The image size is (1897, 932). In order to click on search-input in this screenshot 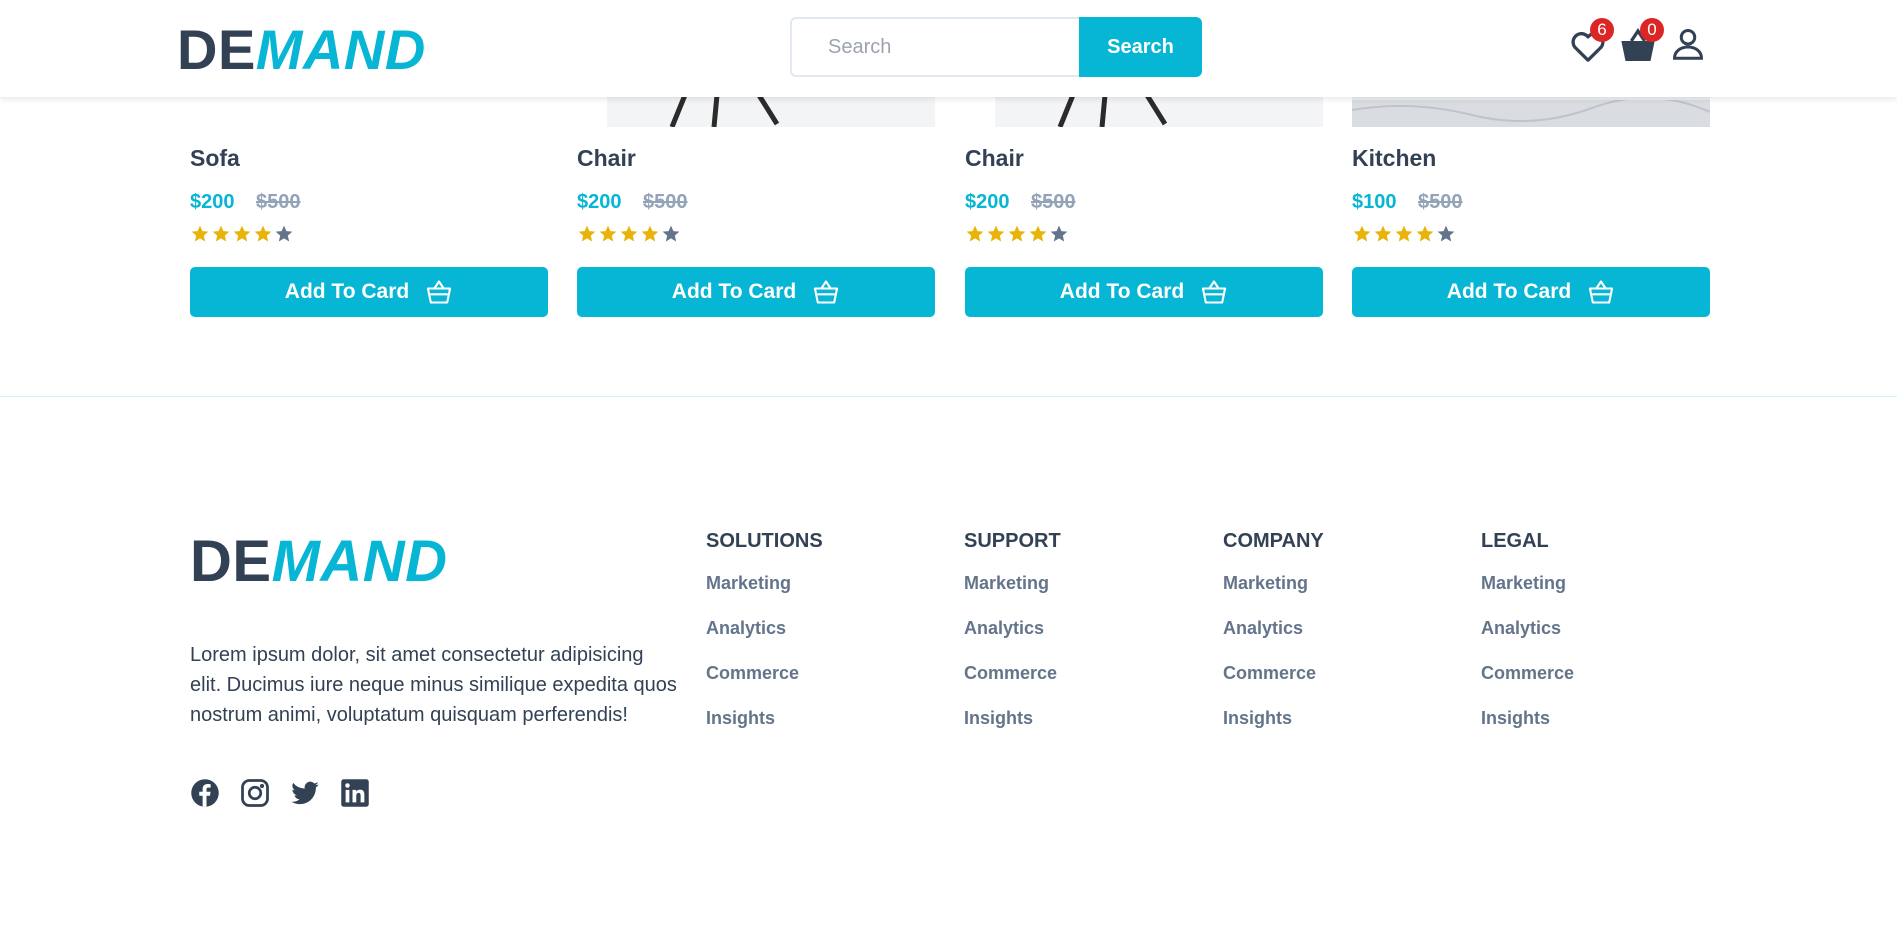, I will do `click(935, 47)`.